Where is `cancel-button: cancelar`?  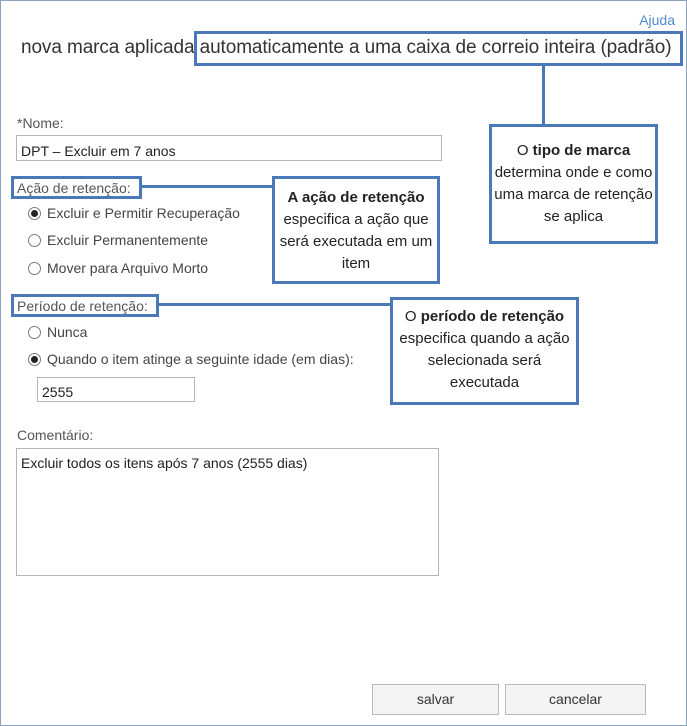 cancel-button: cancelar is located at coordinates (575, 699).